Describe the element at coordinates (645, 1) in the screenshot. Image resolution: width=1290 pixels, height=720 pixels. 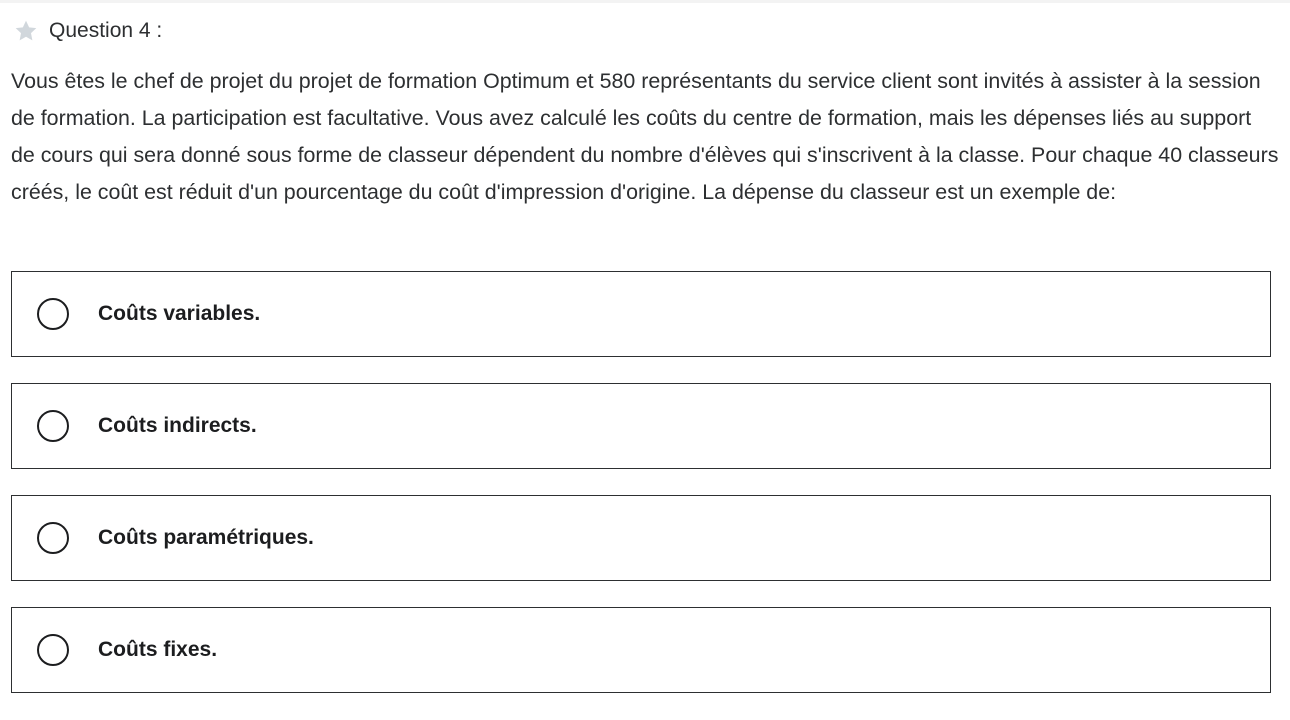
I see `top-divider` at that location.